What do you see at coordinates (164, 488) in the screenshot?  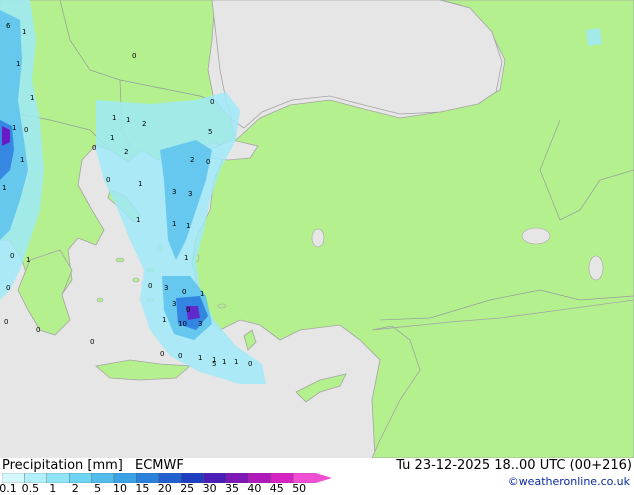 I see `legend-tick-label: 20` at bounding box center [164, 488].